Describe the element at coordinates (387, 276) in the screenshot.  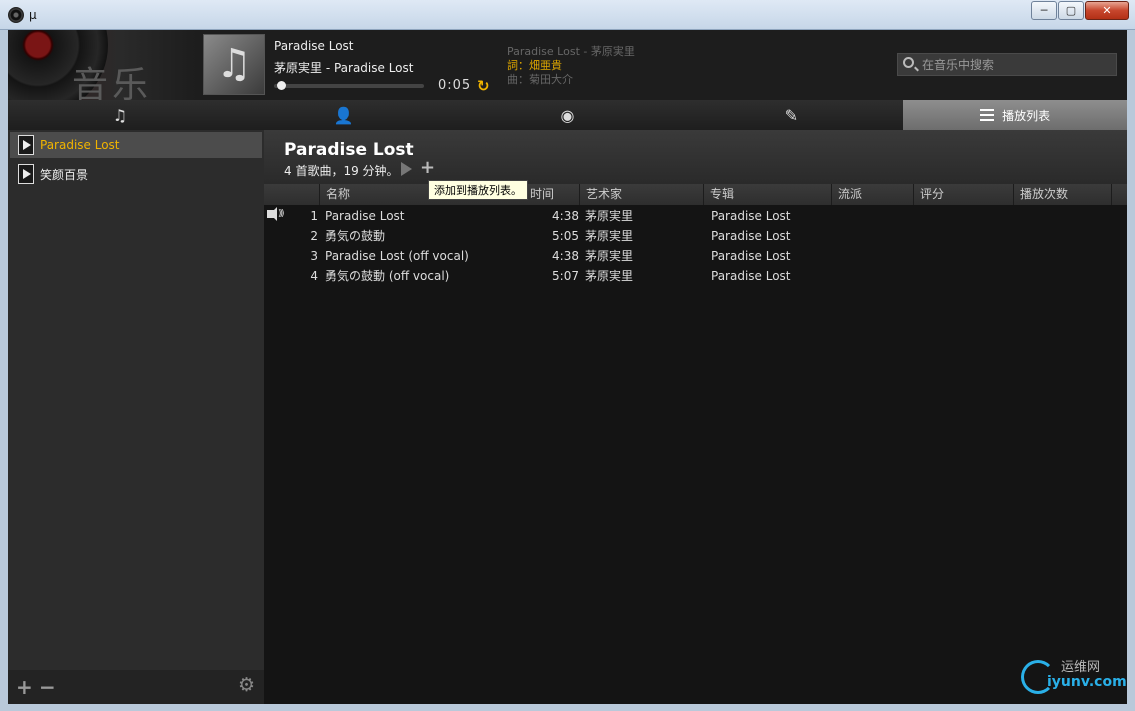
I see `track-name: 勇気の鼓動 (off vocal)` at that location.